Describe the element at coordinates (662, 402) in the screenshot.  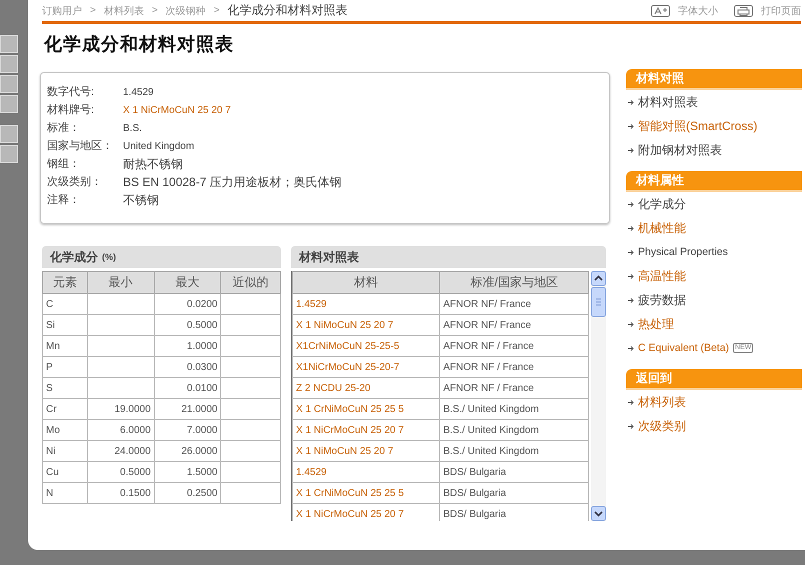
I see `sidebar-link: 材料列表` at that location.